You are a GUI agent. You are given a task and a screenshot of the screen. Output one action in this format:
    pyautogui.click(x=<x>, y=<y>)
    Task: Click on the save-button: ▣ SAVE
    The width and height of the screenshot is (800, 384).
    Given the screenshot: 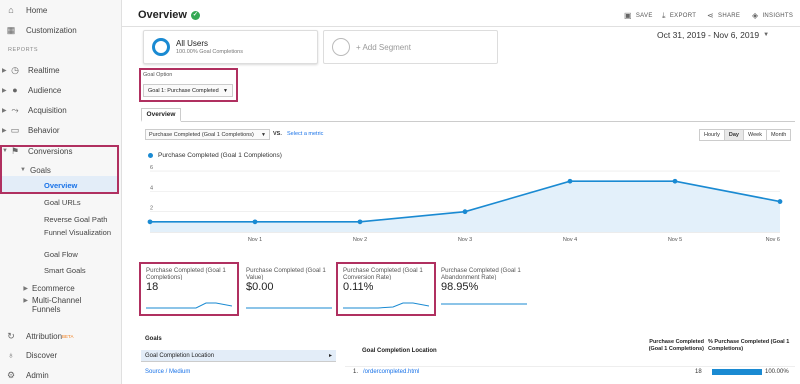 What is the action you would take?
    pyautogui.click(x=638, y=15)
    